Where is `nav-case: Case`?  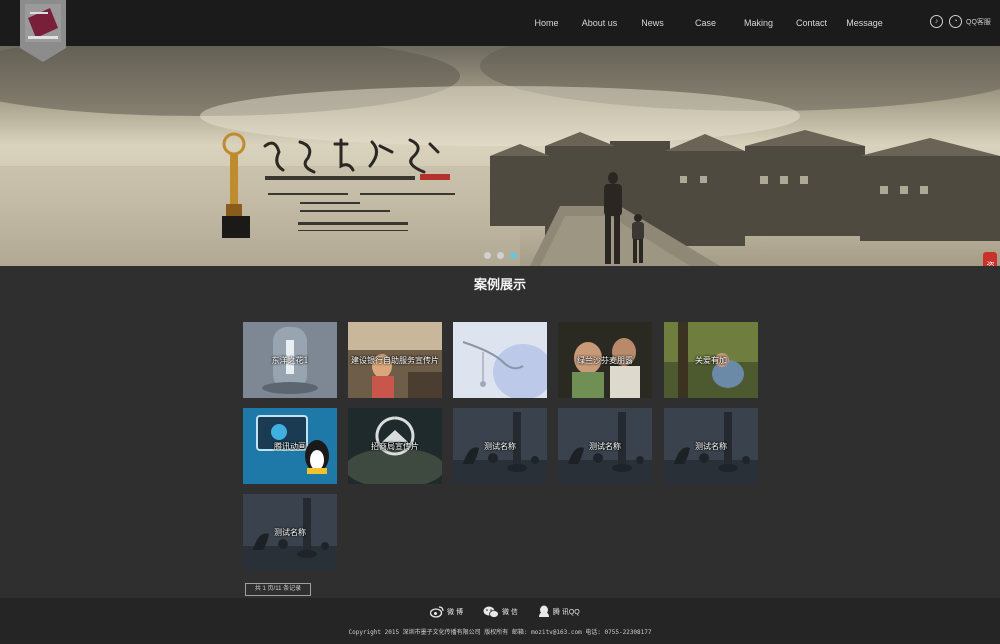 nav-case: Case is located at coordinates (705, 23).